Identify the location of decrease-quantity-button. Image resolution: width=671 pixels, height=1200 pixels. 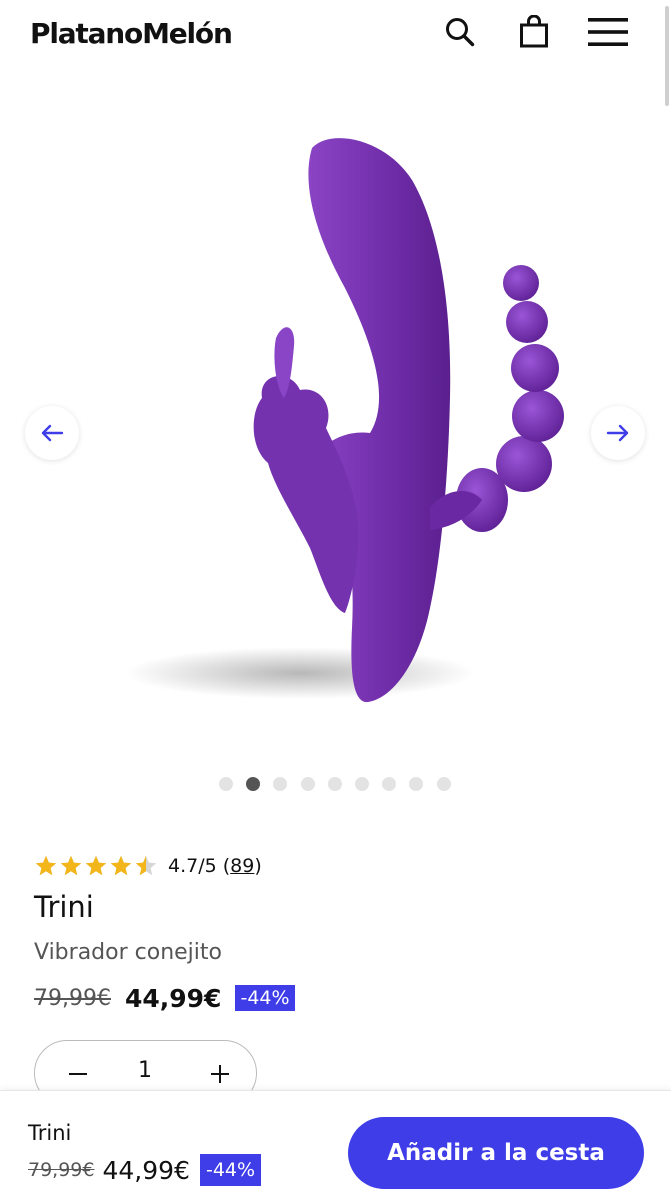
(78, 1074).